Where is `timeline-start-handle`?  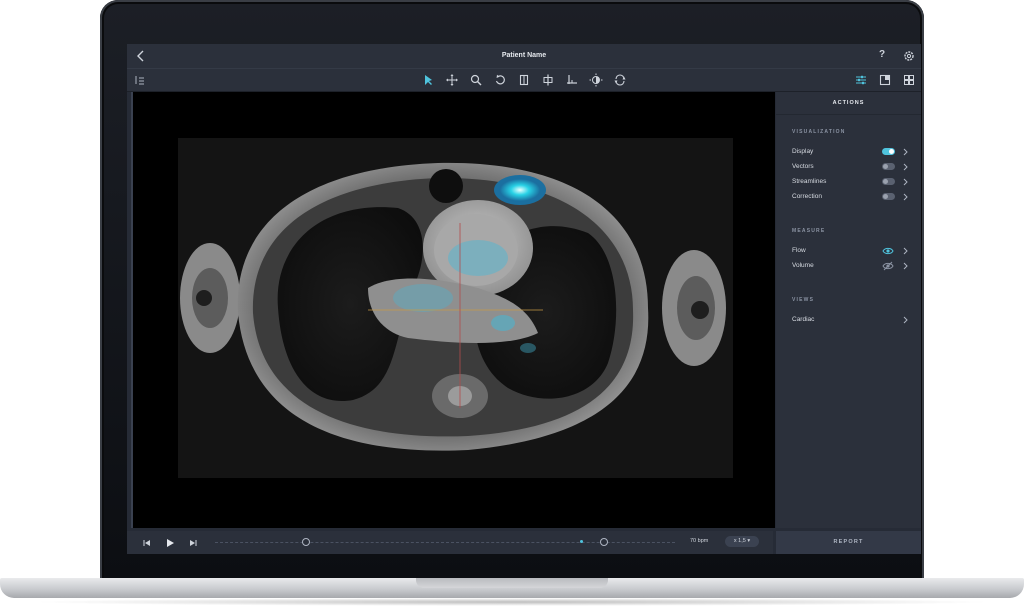 timeline-start-handle is located at coordinates (306, 542).